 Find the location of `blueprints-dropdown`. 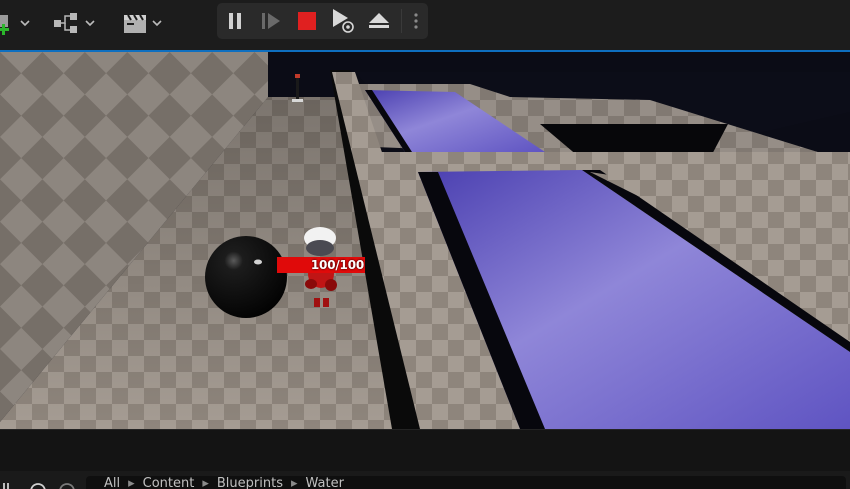

blueprints-dropdown is located at coordinates (74, 23).